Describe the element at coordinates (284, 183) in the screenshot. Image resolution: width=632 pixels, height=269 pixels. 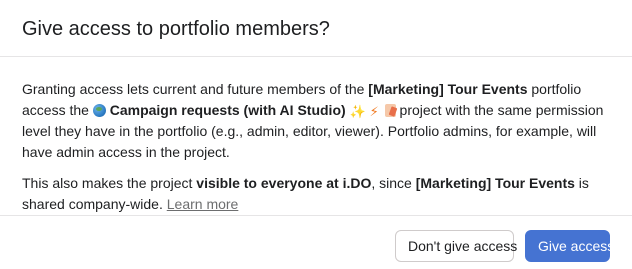
I see `visibility-scope: visible to everyone at i.DO` at that location.